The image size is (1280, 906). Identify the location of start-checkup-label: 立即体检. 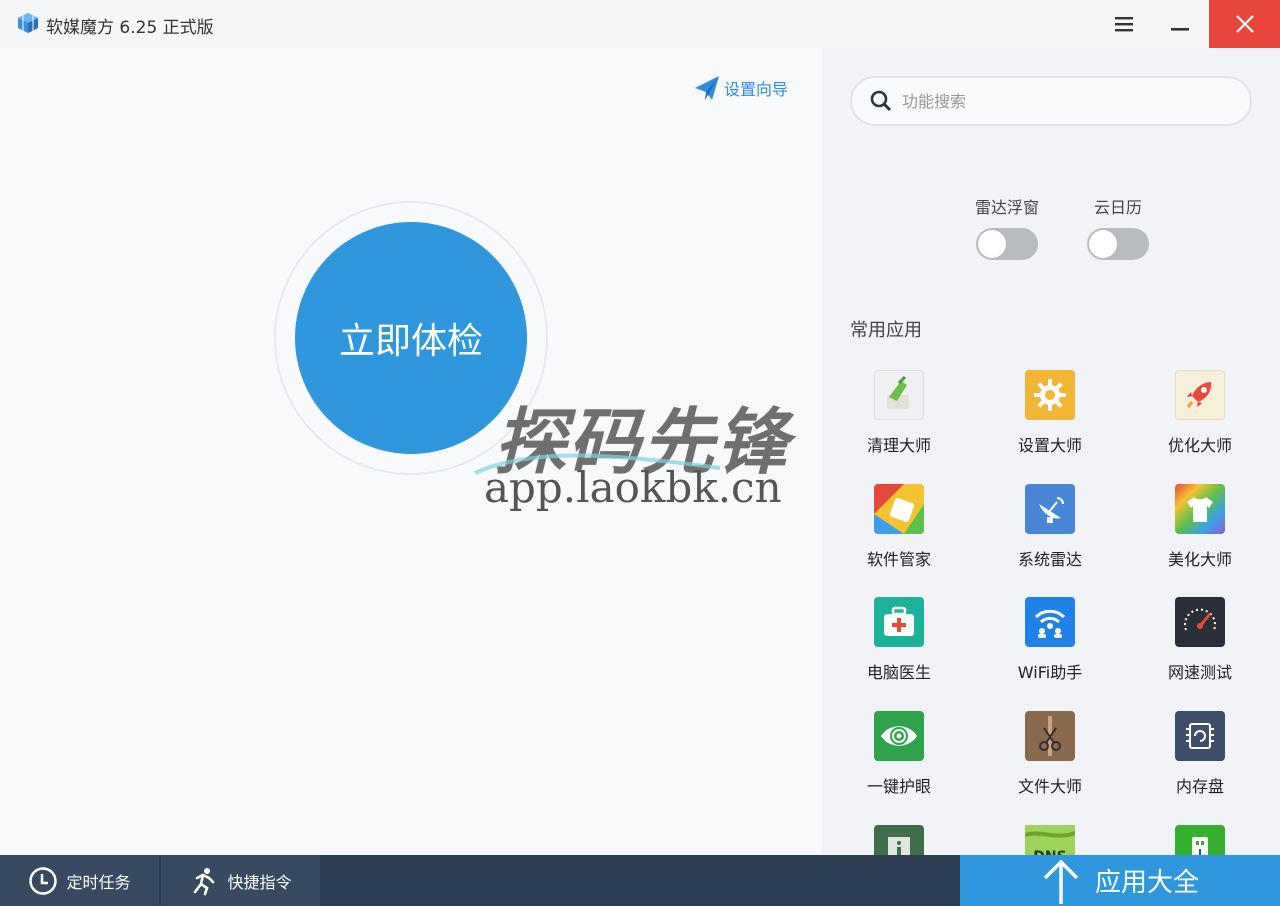
(410, 341).